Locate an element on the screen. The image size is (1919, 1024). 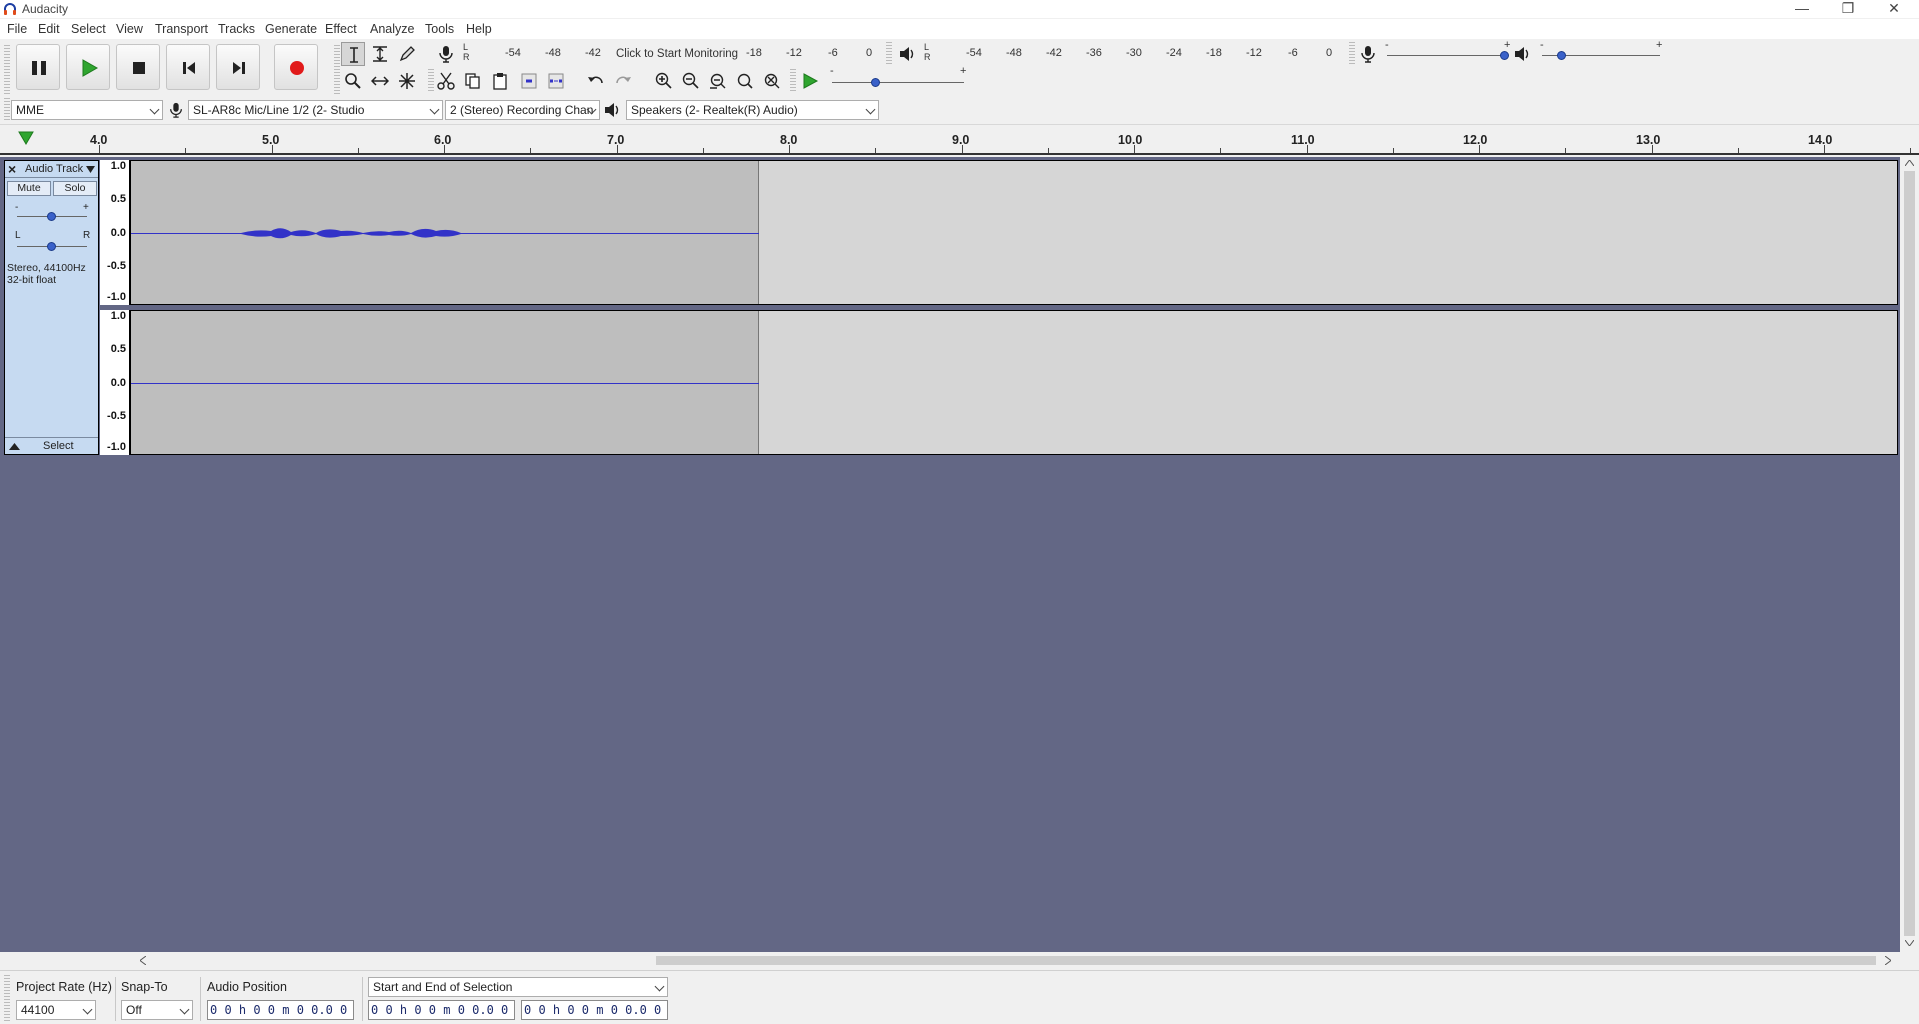
selection-tool is located at coordinates (353, 54).